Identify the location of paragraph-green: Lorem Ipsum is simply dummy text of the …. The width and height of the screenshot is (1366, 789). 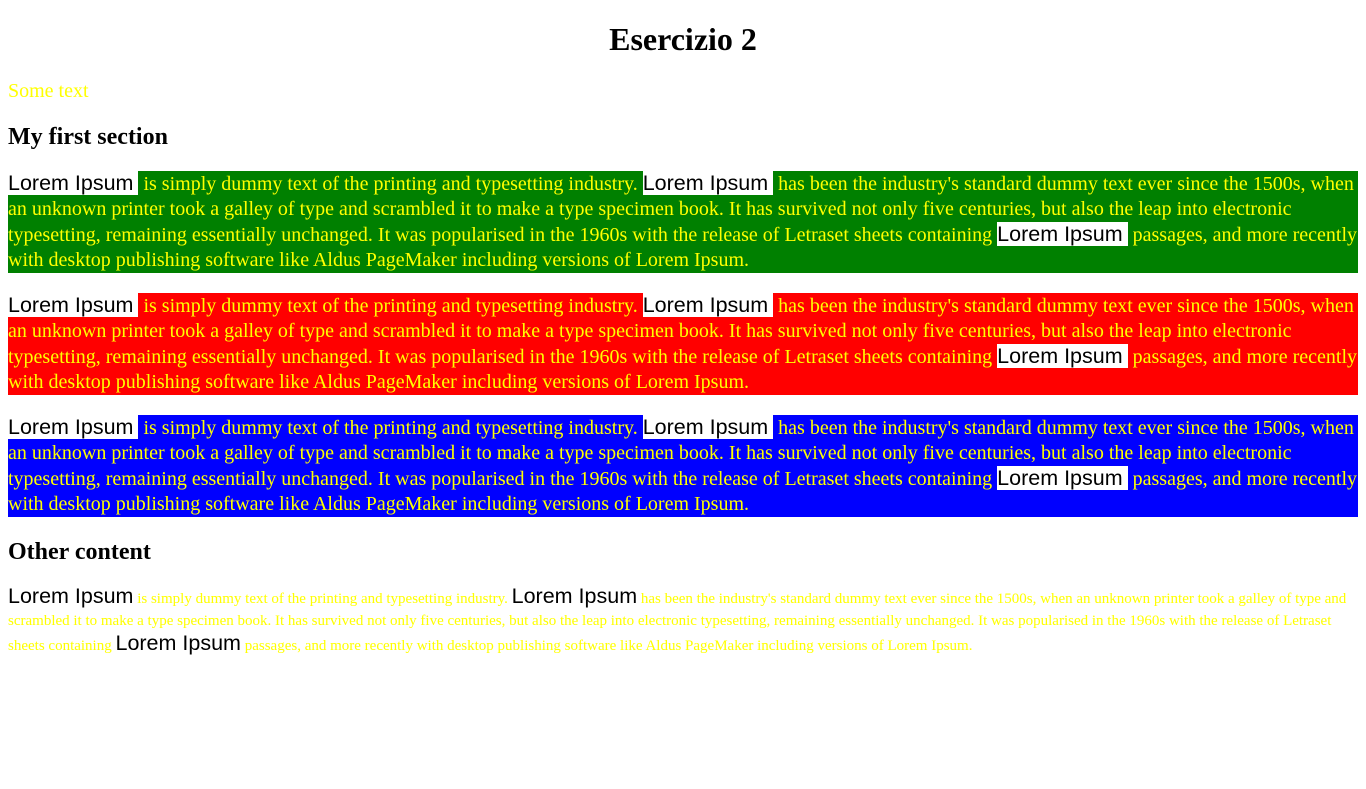
(683, 222).